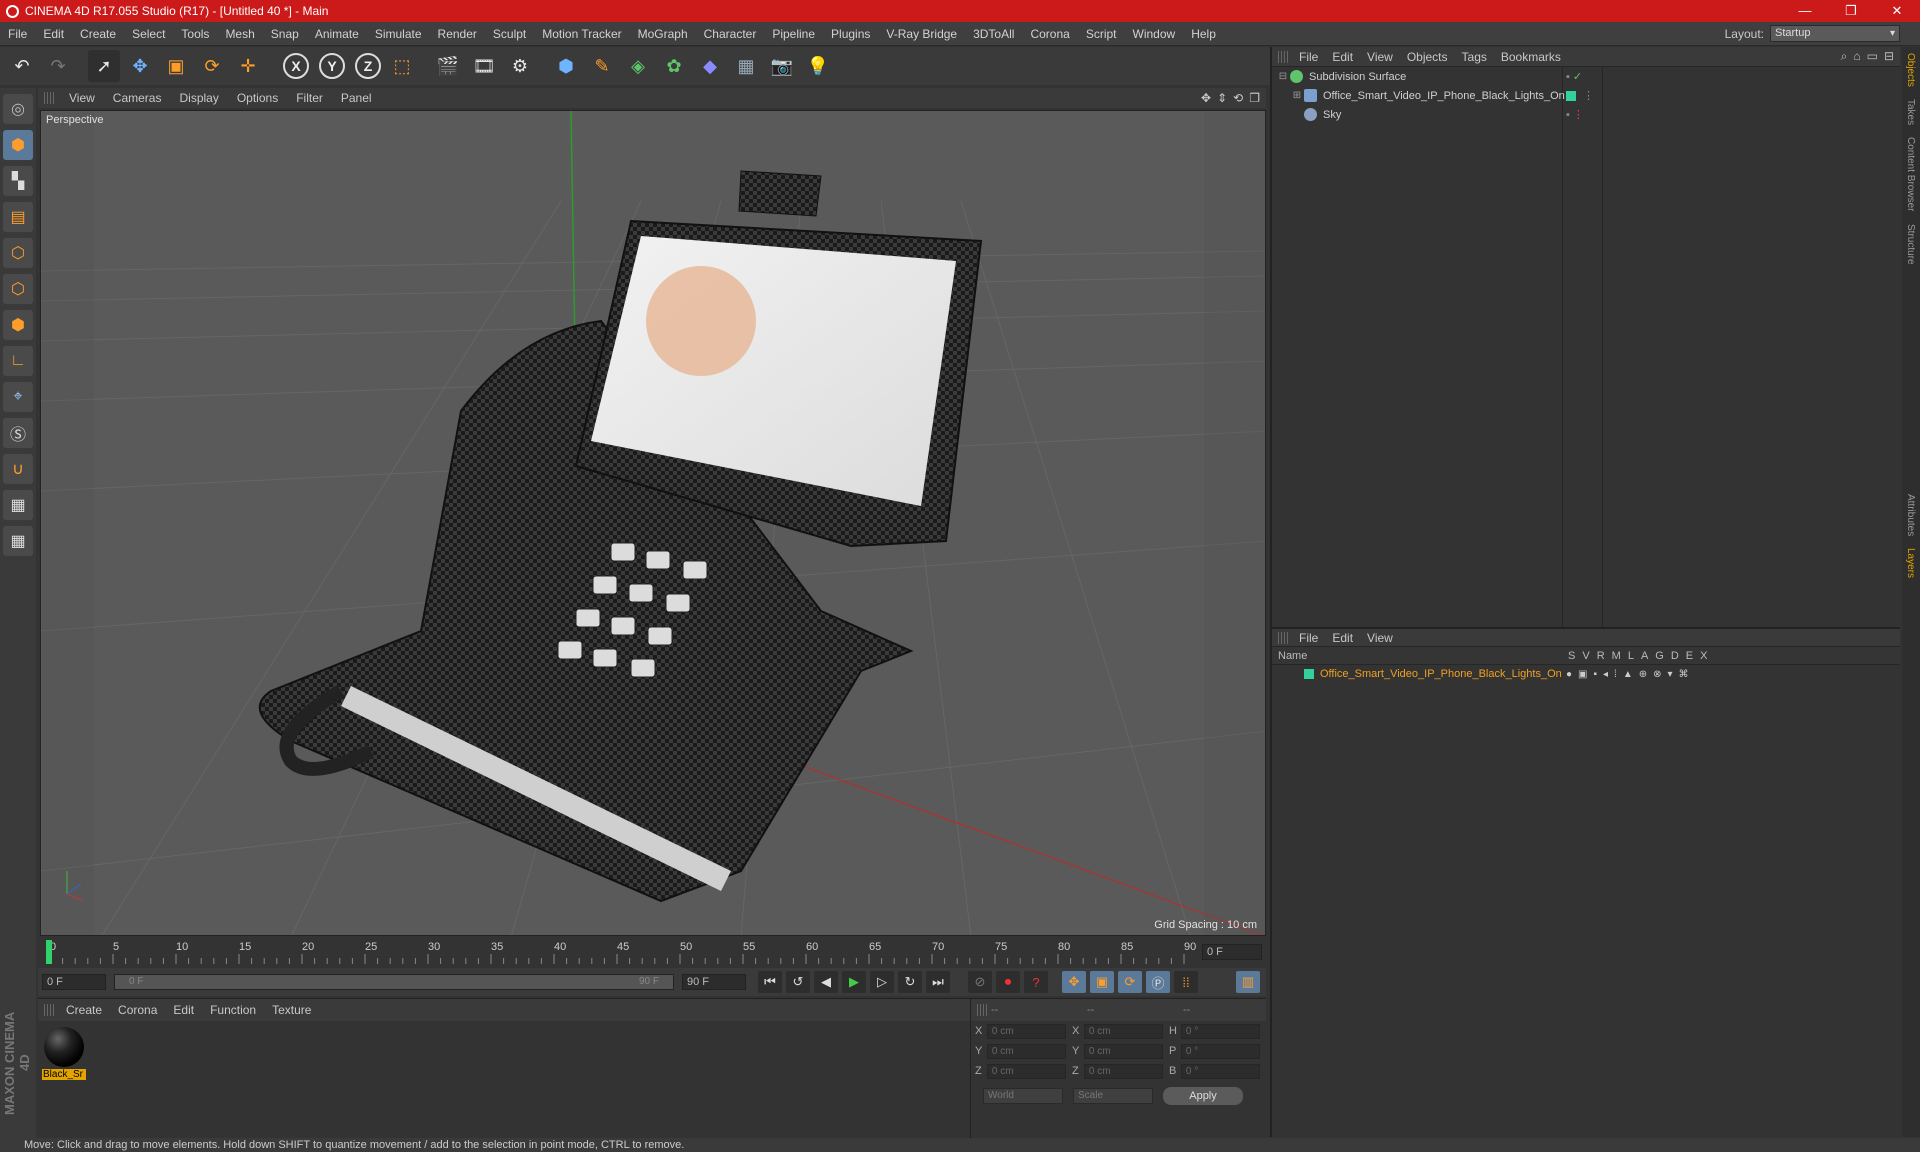  What do you see at coordinates (1380, 57) in the screenshot?
I see `objects-menu-view: View` at bounding box center [1380, 57].